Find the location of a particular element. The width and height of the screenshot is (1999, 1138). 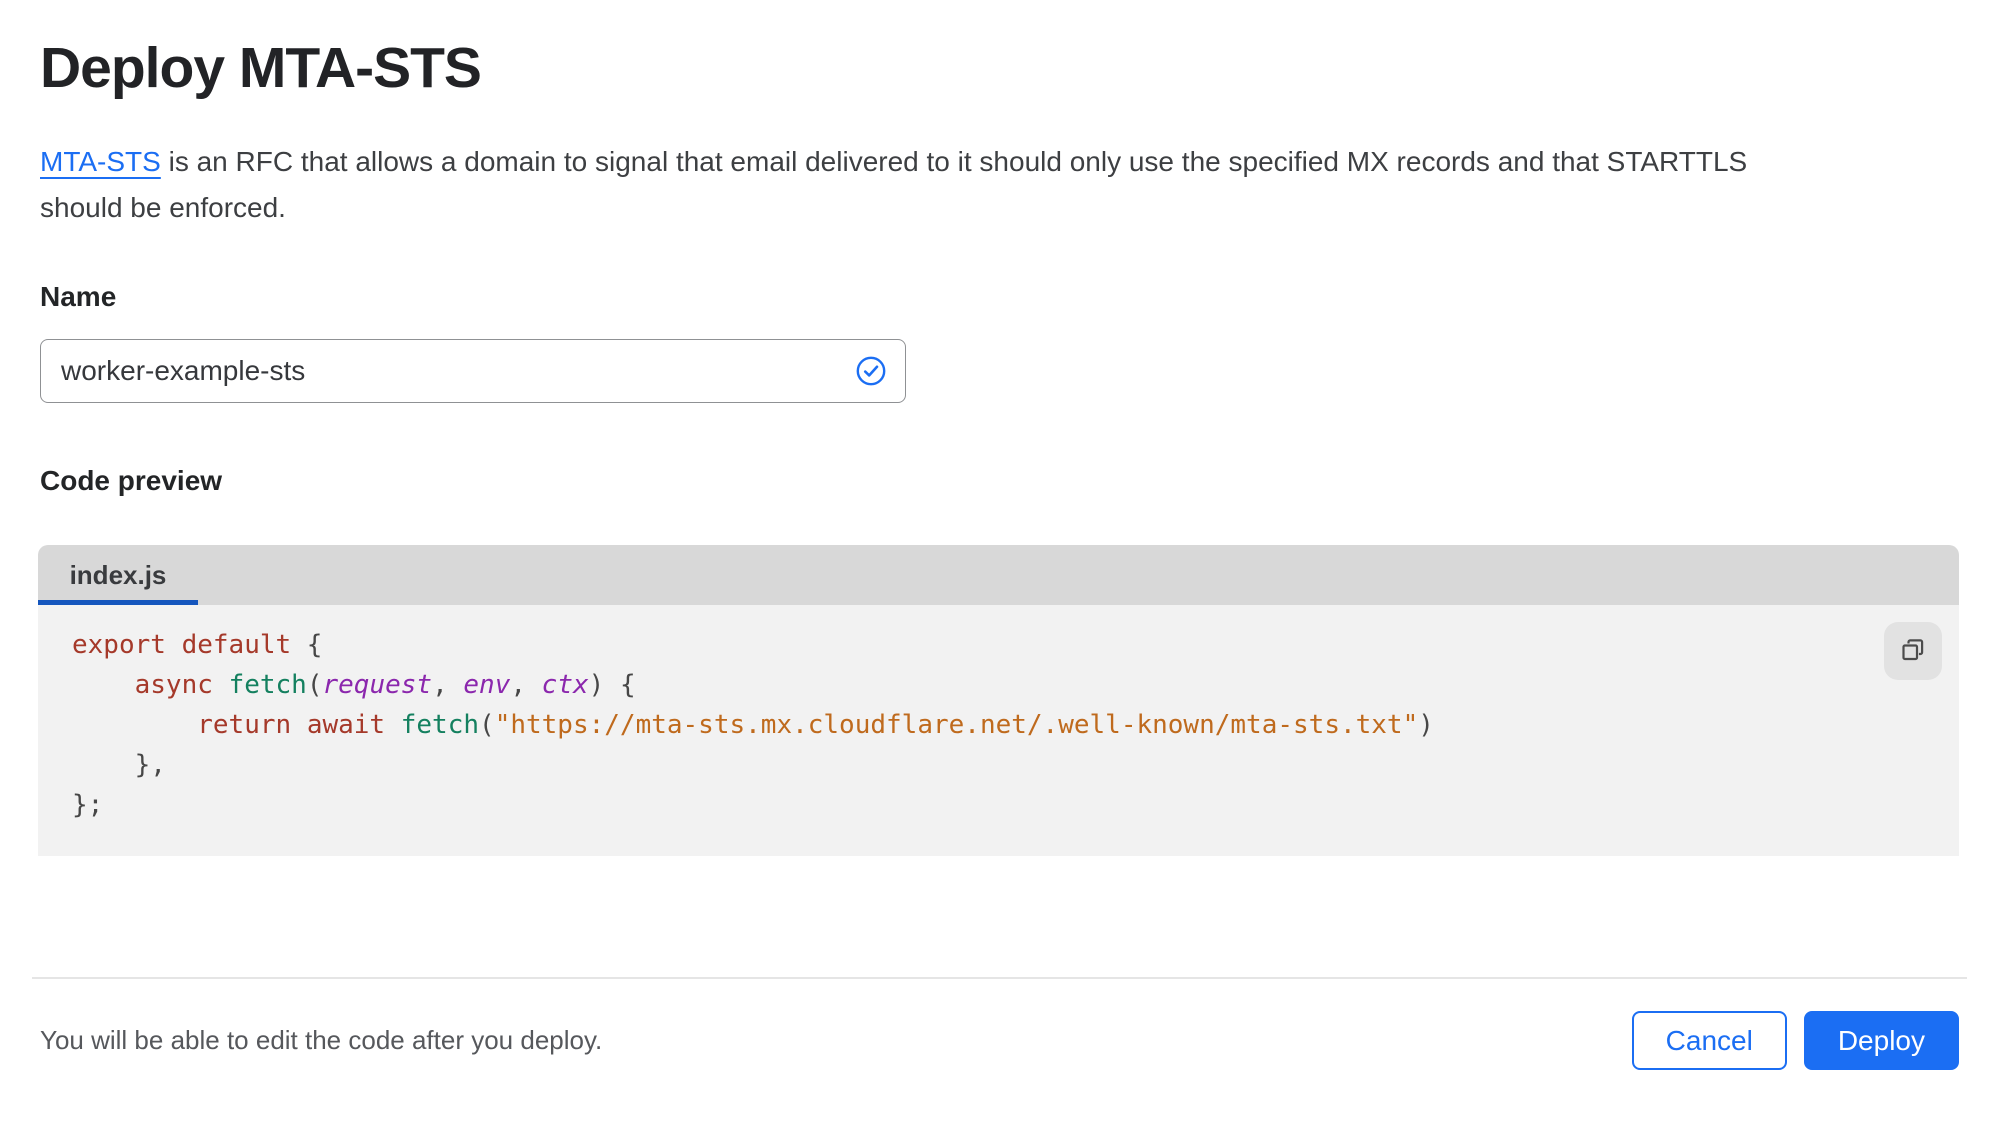

code-tabbar: index.js is located at coordinates (998, 575).